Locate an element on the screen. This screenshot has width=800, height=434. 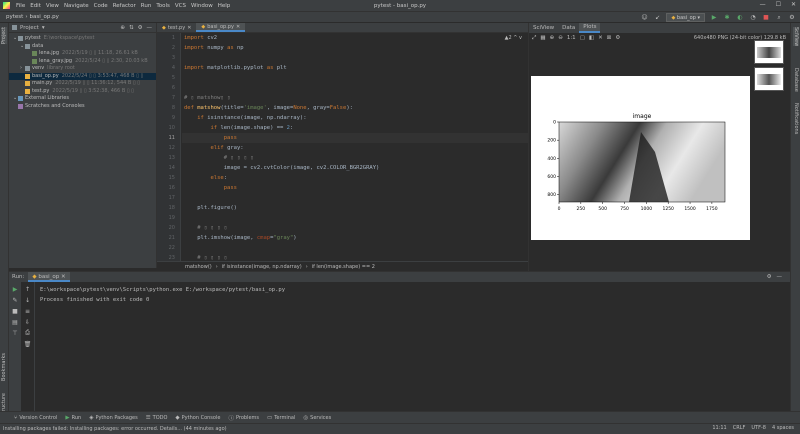
menu-item-help: Help is located at coordinates (224, 6).